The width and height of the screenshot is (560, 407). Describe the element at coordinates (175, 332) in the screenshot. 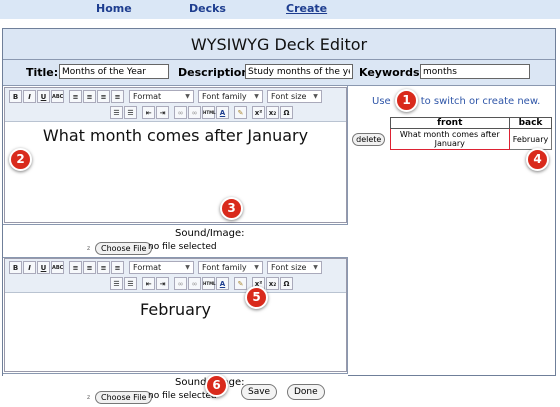

I see `back-edit-area: February` at that location.